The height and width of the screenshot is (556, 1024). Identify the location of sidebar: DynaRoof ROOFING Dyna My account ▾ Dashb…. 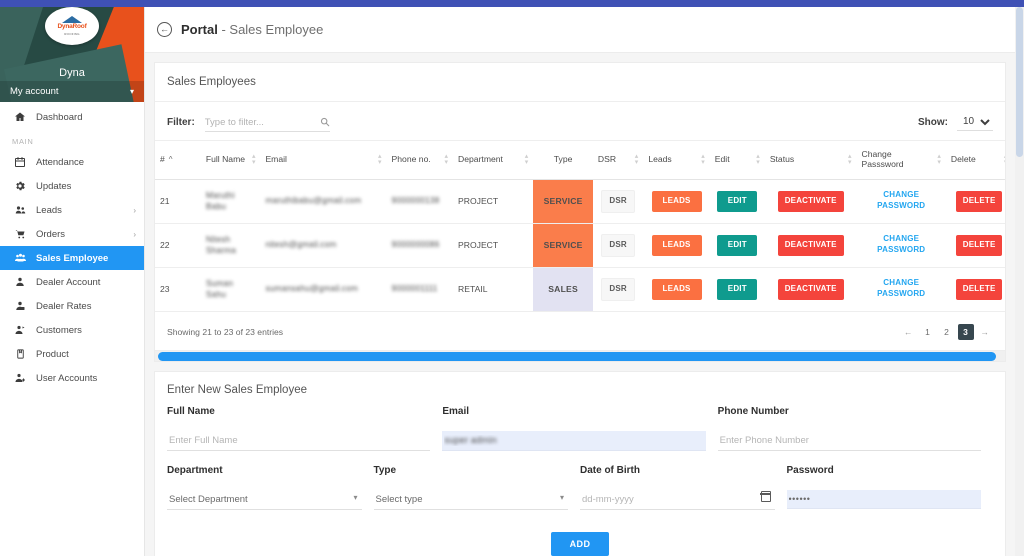
(72, 278).